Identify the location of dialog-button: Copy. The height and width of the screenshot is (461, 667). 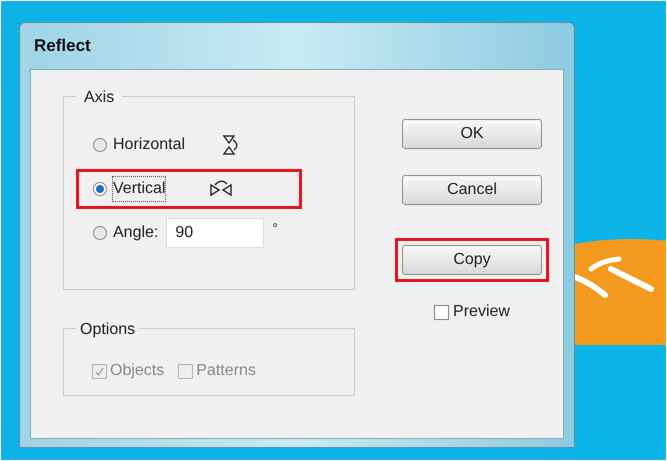
(472, 260).